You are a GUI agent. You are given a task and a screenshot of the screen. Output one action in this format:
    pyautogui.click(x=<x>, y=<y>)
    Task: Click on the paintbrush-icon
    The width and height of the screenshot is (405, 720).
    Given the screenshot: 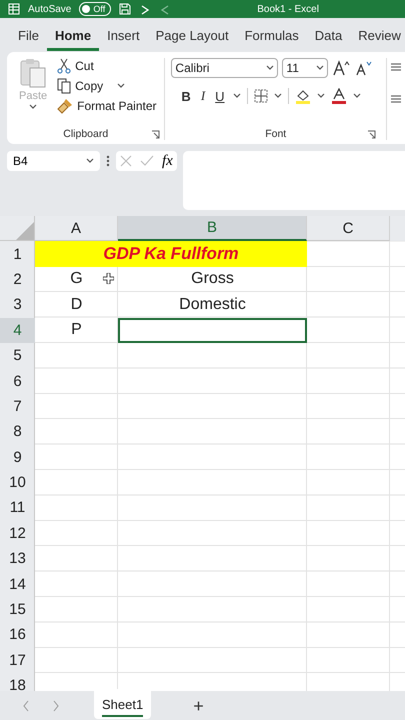 What is the action you would take?
    pyautogui.click(x=65, y=106)
    